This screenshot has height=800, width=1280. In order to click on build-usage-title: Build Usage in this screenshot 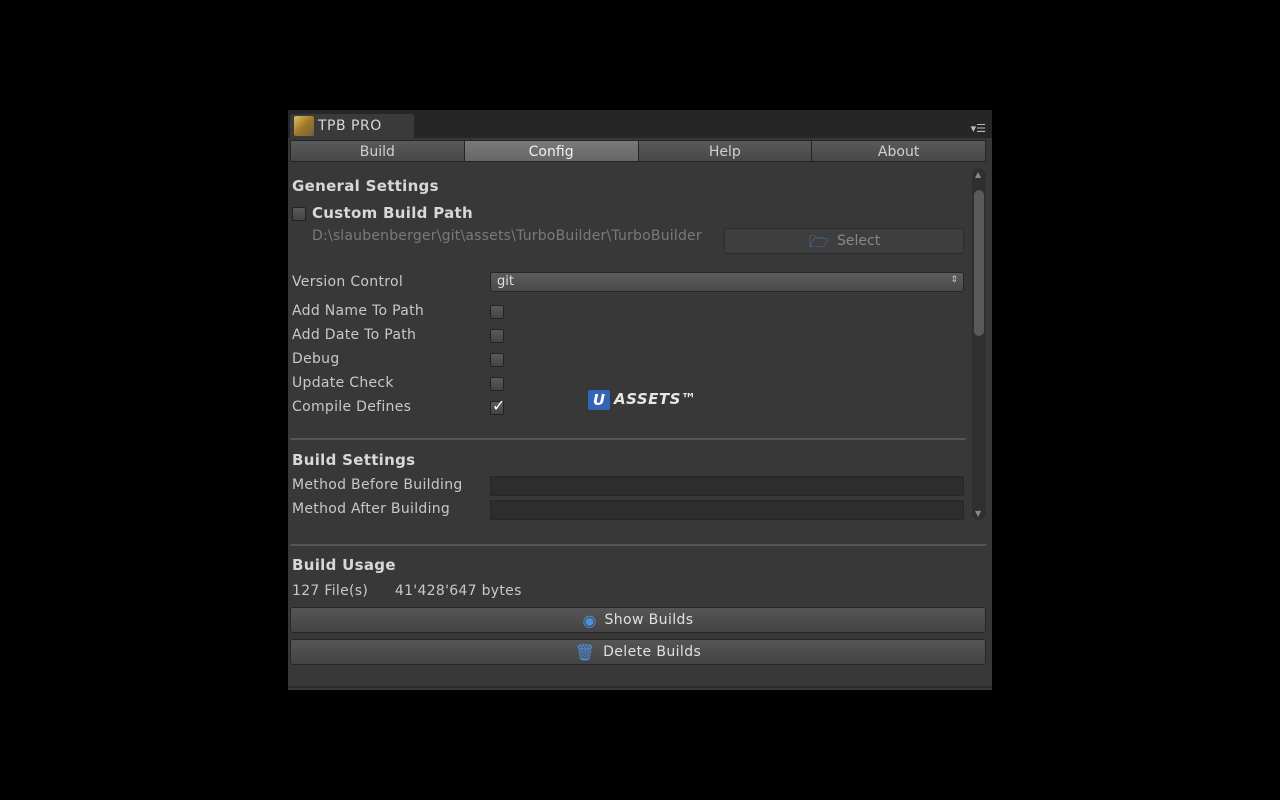, I will do `click(344, 565)`.